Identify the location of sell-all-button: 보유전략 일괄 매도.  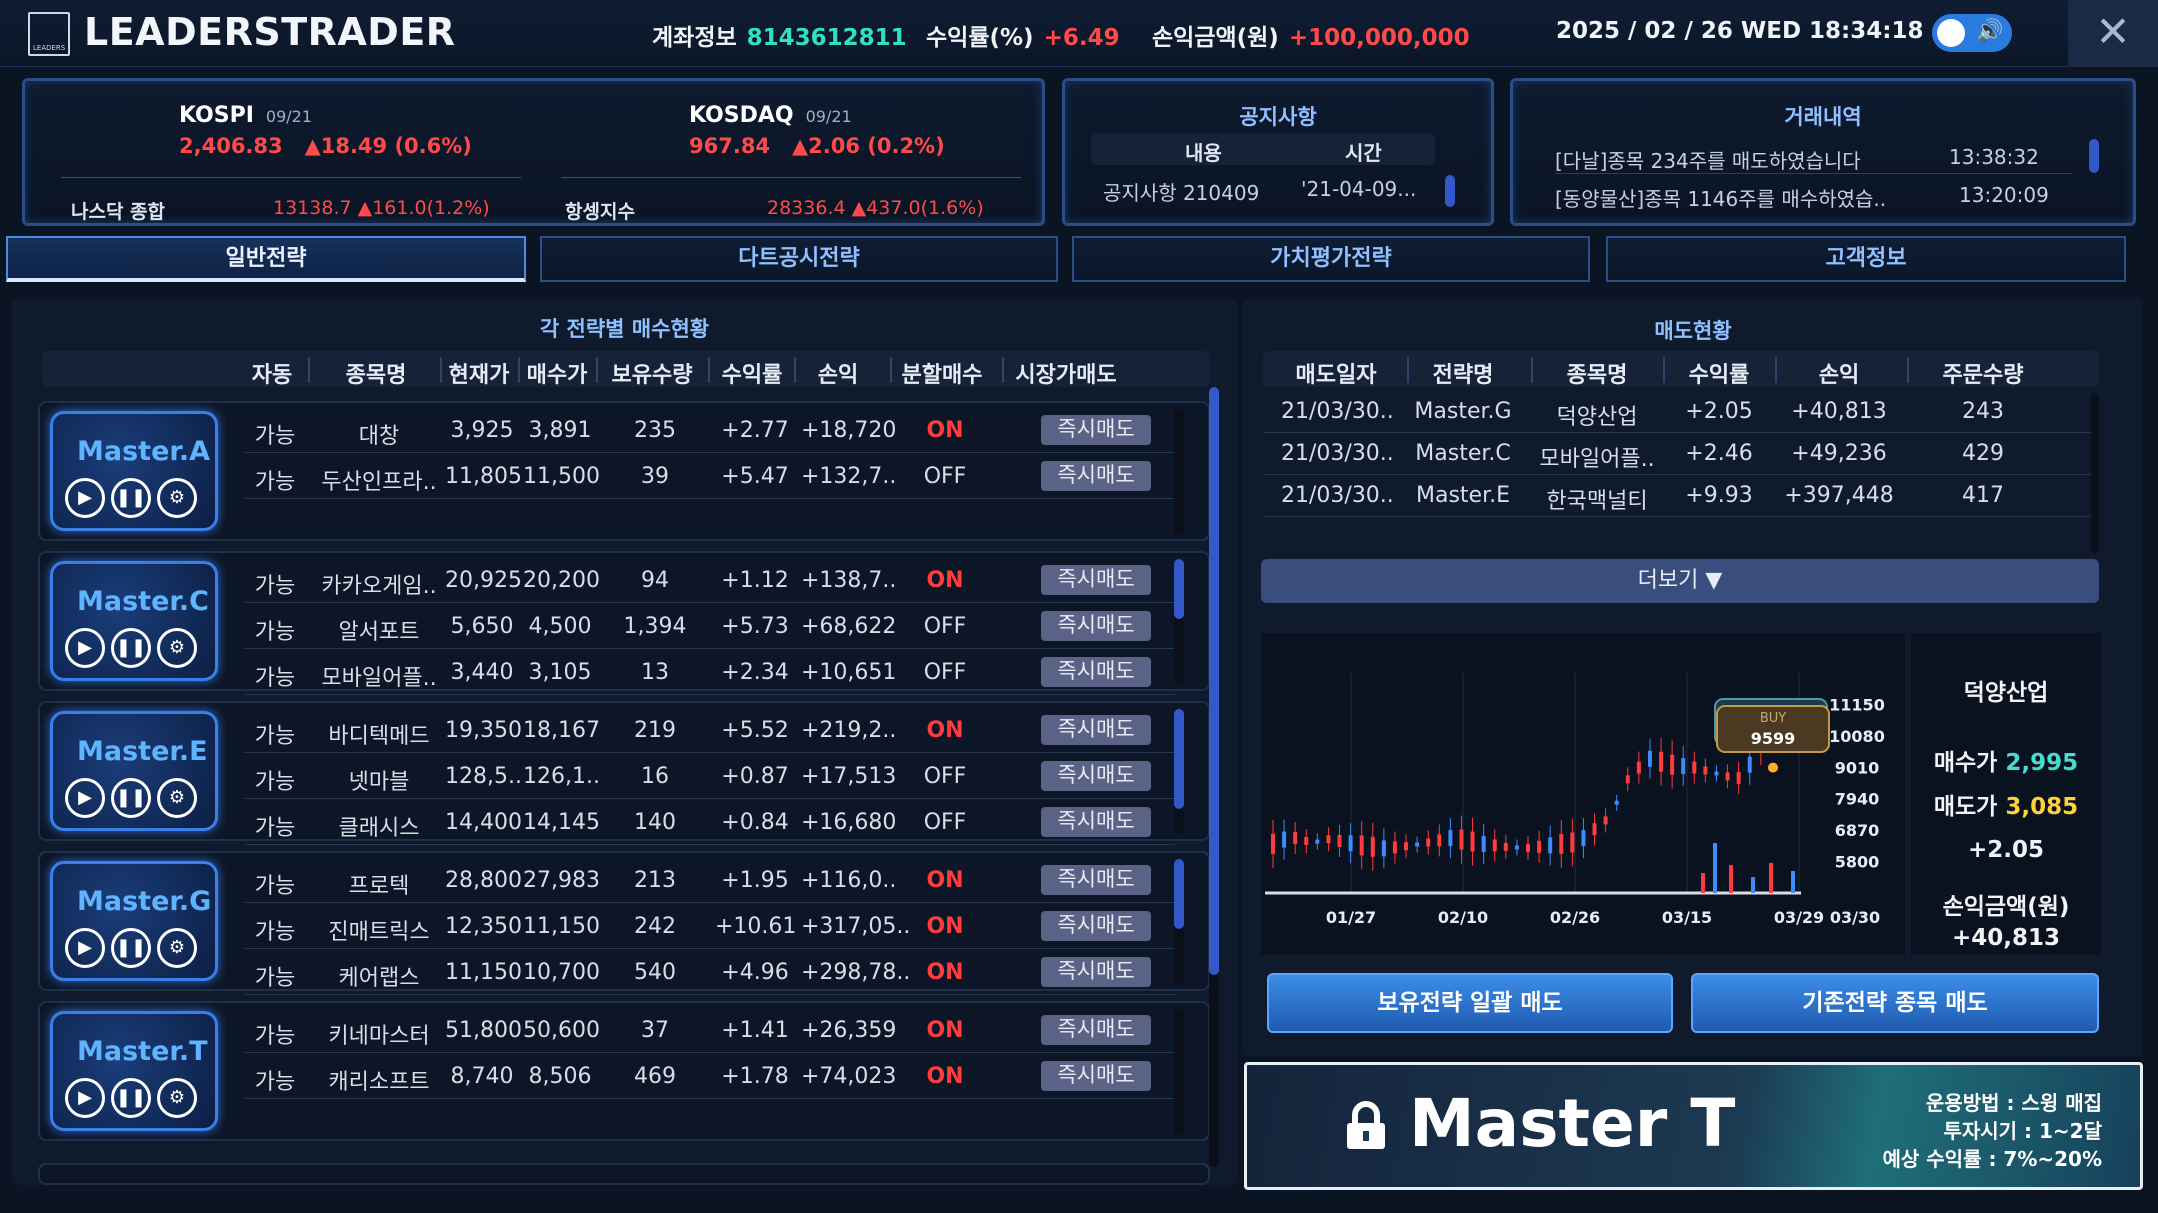
(1470, 1003).